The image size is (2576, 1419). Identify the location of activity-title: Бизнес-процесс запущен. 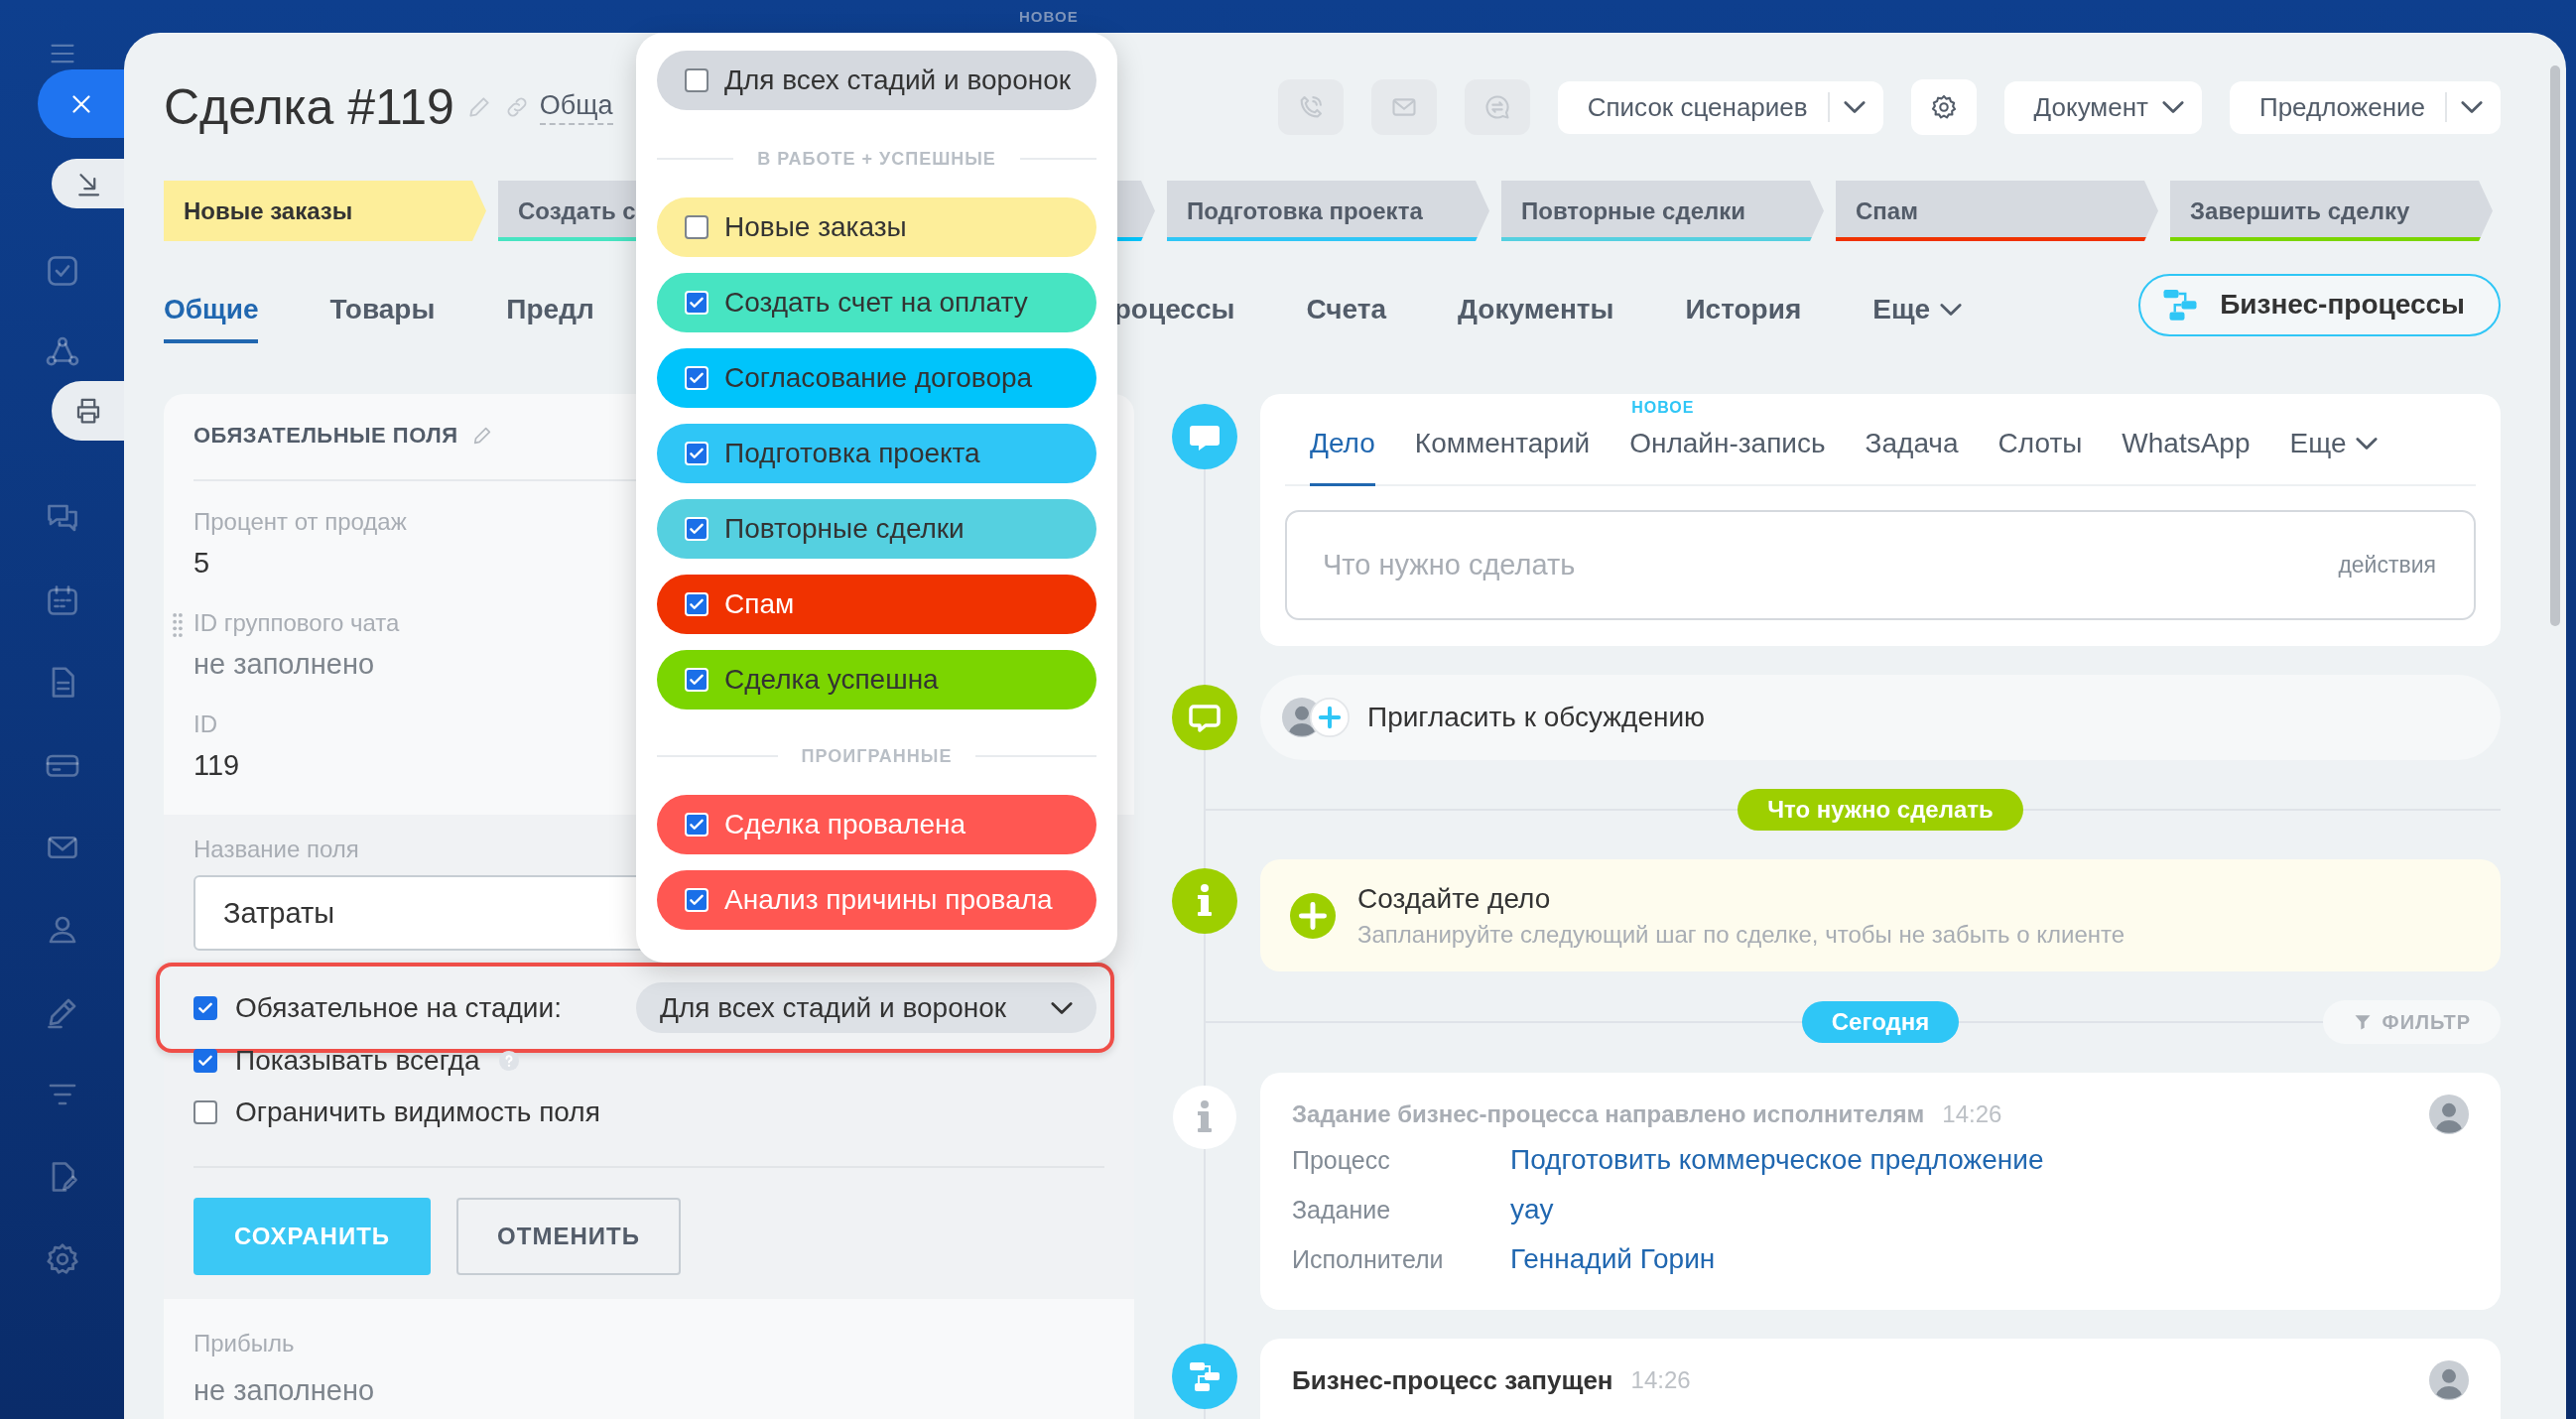
(1453, 1380).